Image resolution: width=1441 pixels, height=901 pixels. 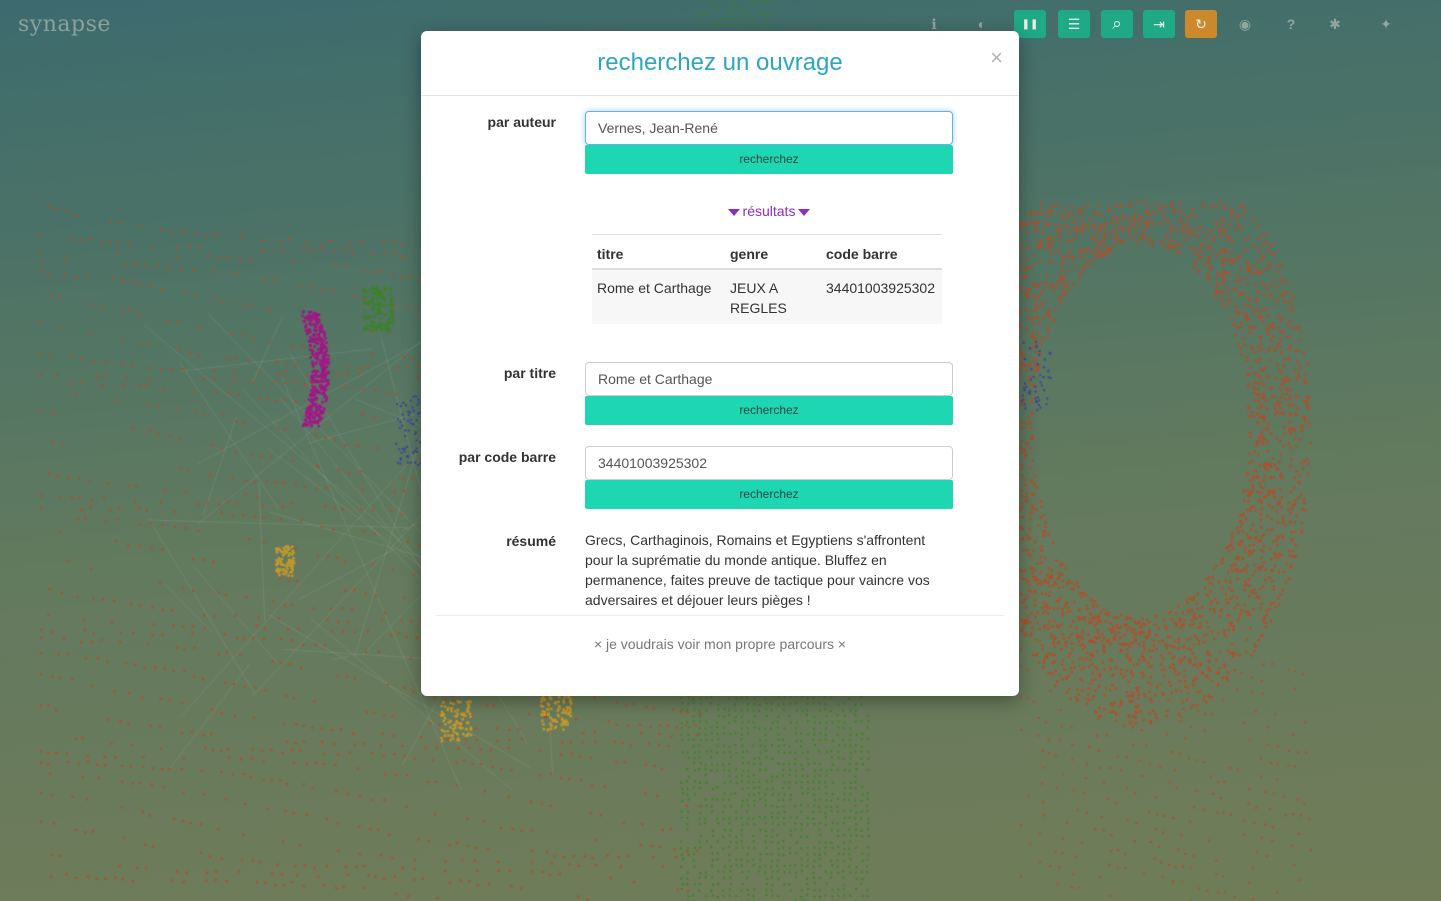 I want to click on author-input: Vernes, Jean-René, so click(x=769, y=128).